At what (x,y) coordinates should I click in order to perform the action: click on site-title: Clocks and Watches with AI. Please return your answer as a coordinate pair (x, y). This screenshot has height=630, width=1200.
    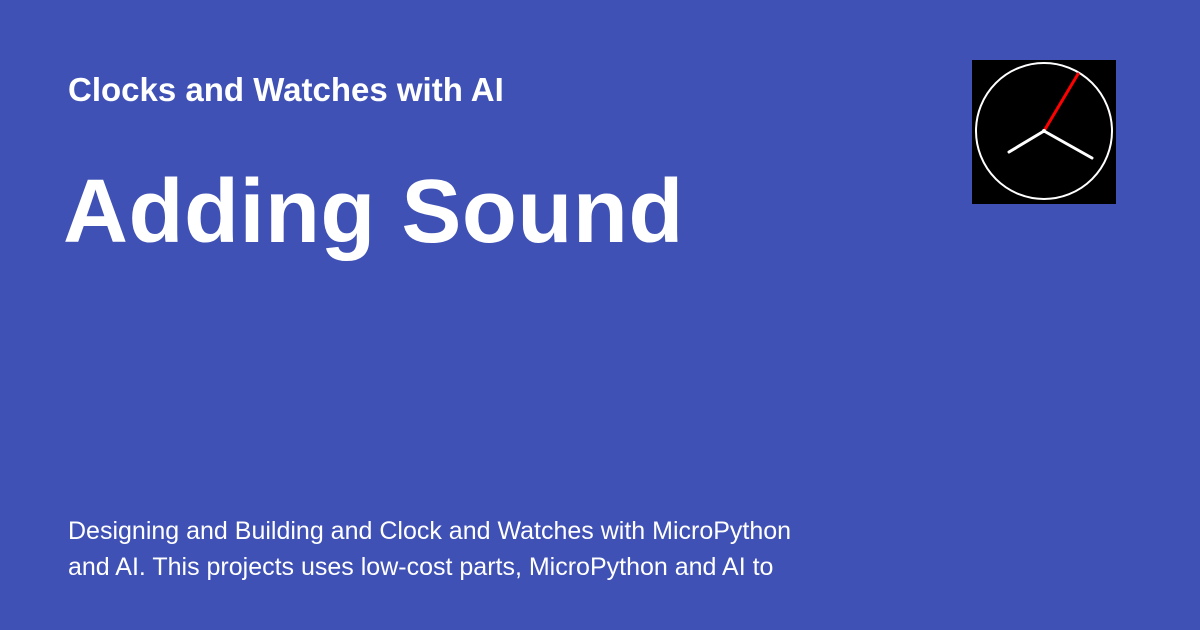
    Looking at the image, I should click on (286, 89).